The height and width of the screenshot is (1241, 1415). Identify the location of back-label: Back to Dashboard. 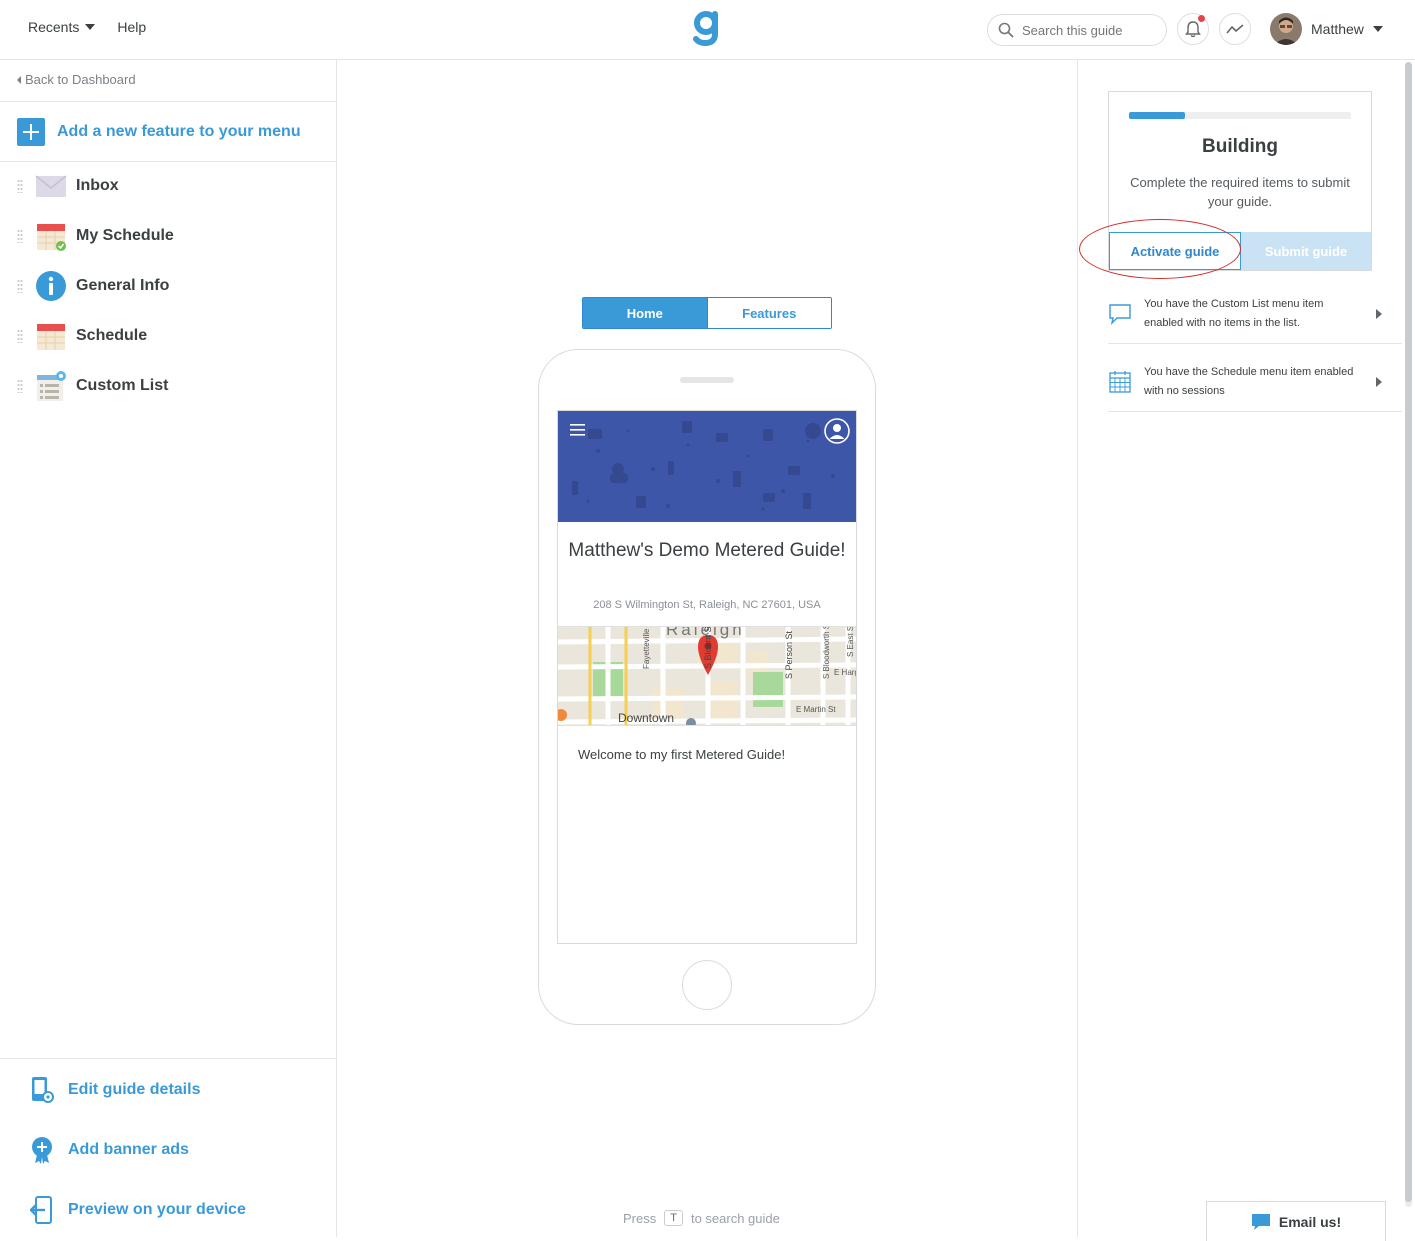
(80, 79).